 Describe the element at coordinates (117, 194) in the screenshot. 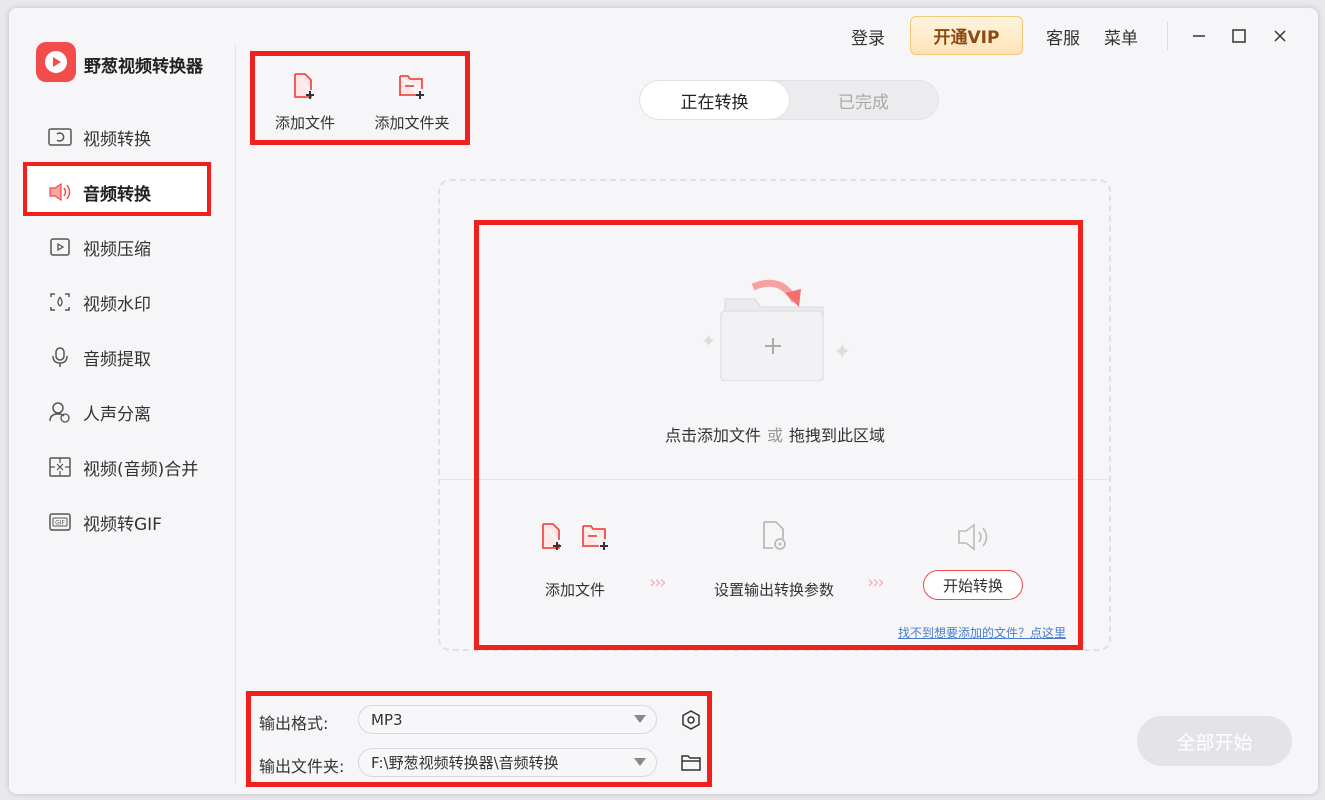

I see `sidebar-item-label: 音频转换` at that location.